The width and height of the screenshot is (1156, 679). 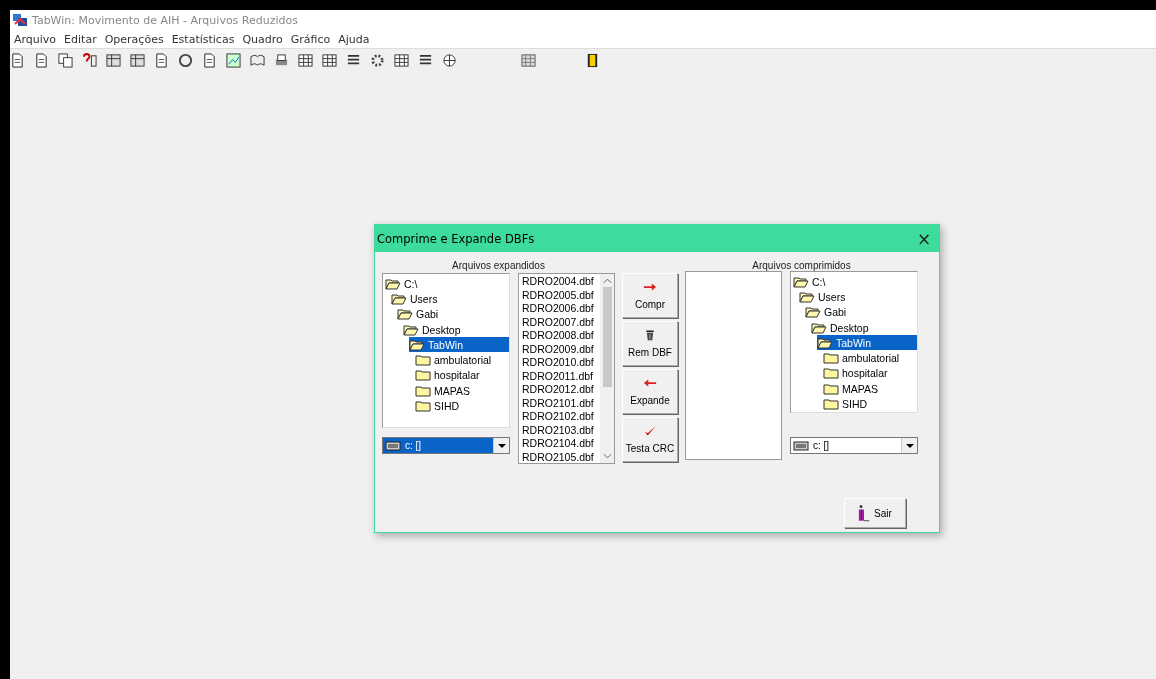 What do you see at coordinates (561, 430) in the screenshot?
I see `file-item: RDRO2103.dbf` at bounding box center [561, 430].